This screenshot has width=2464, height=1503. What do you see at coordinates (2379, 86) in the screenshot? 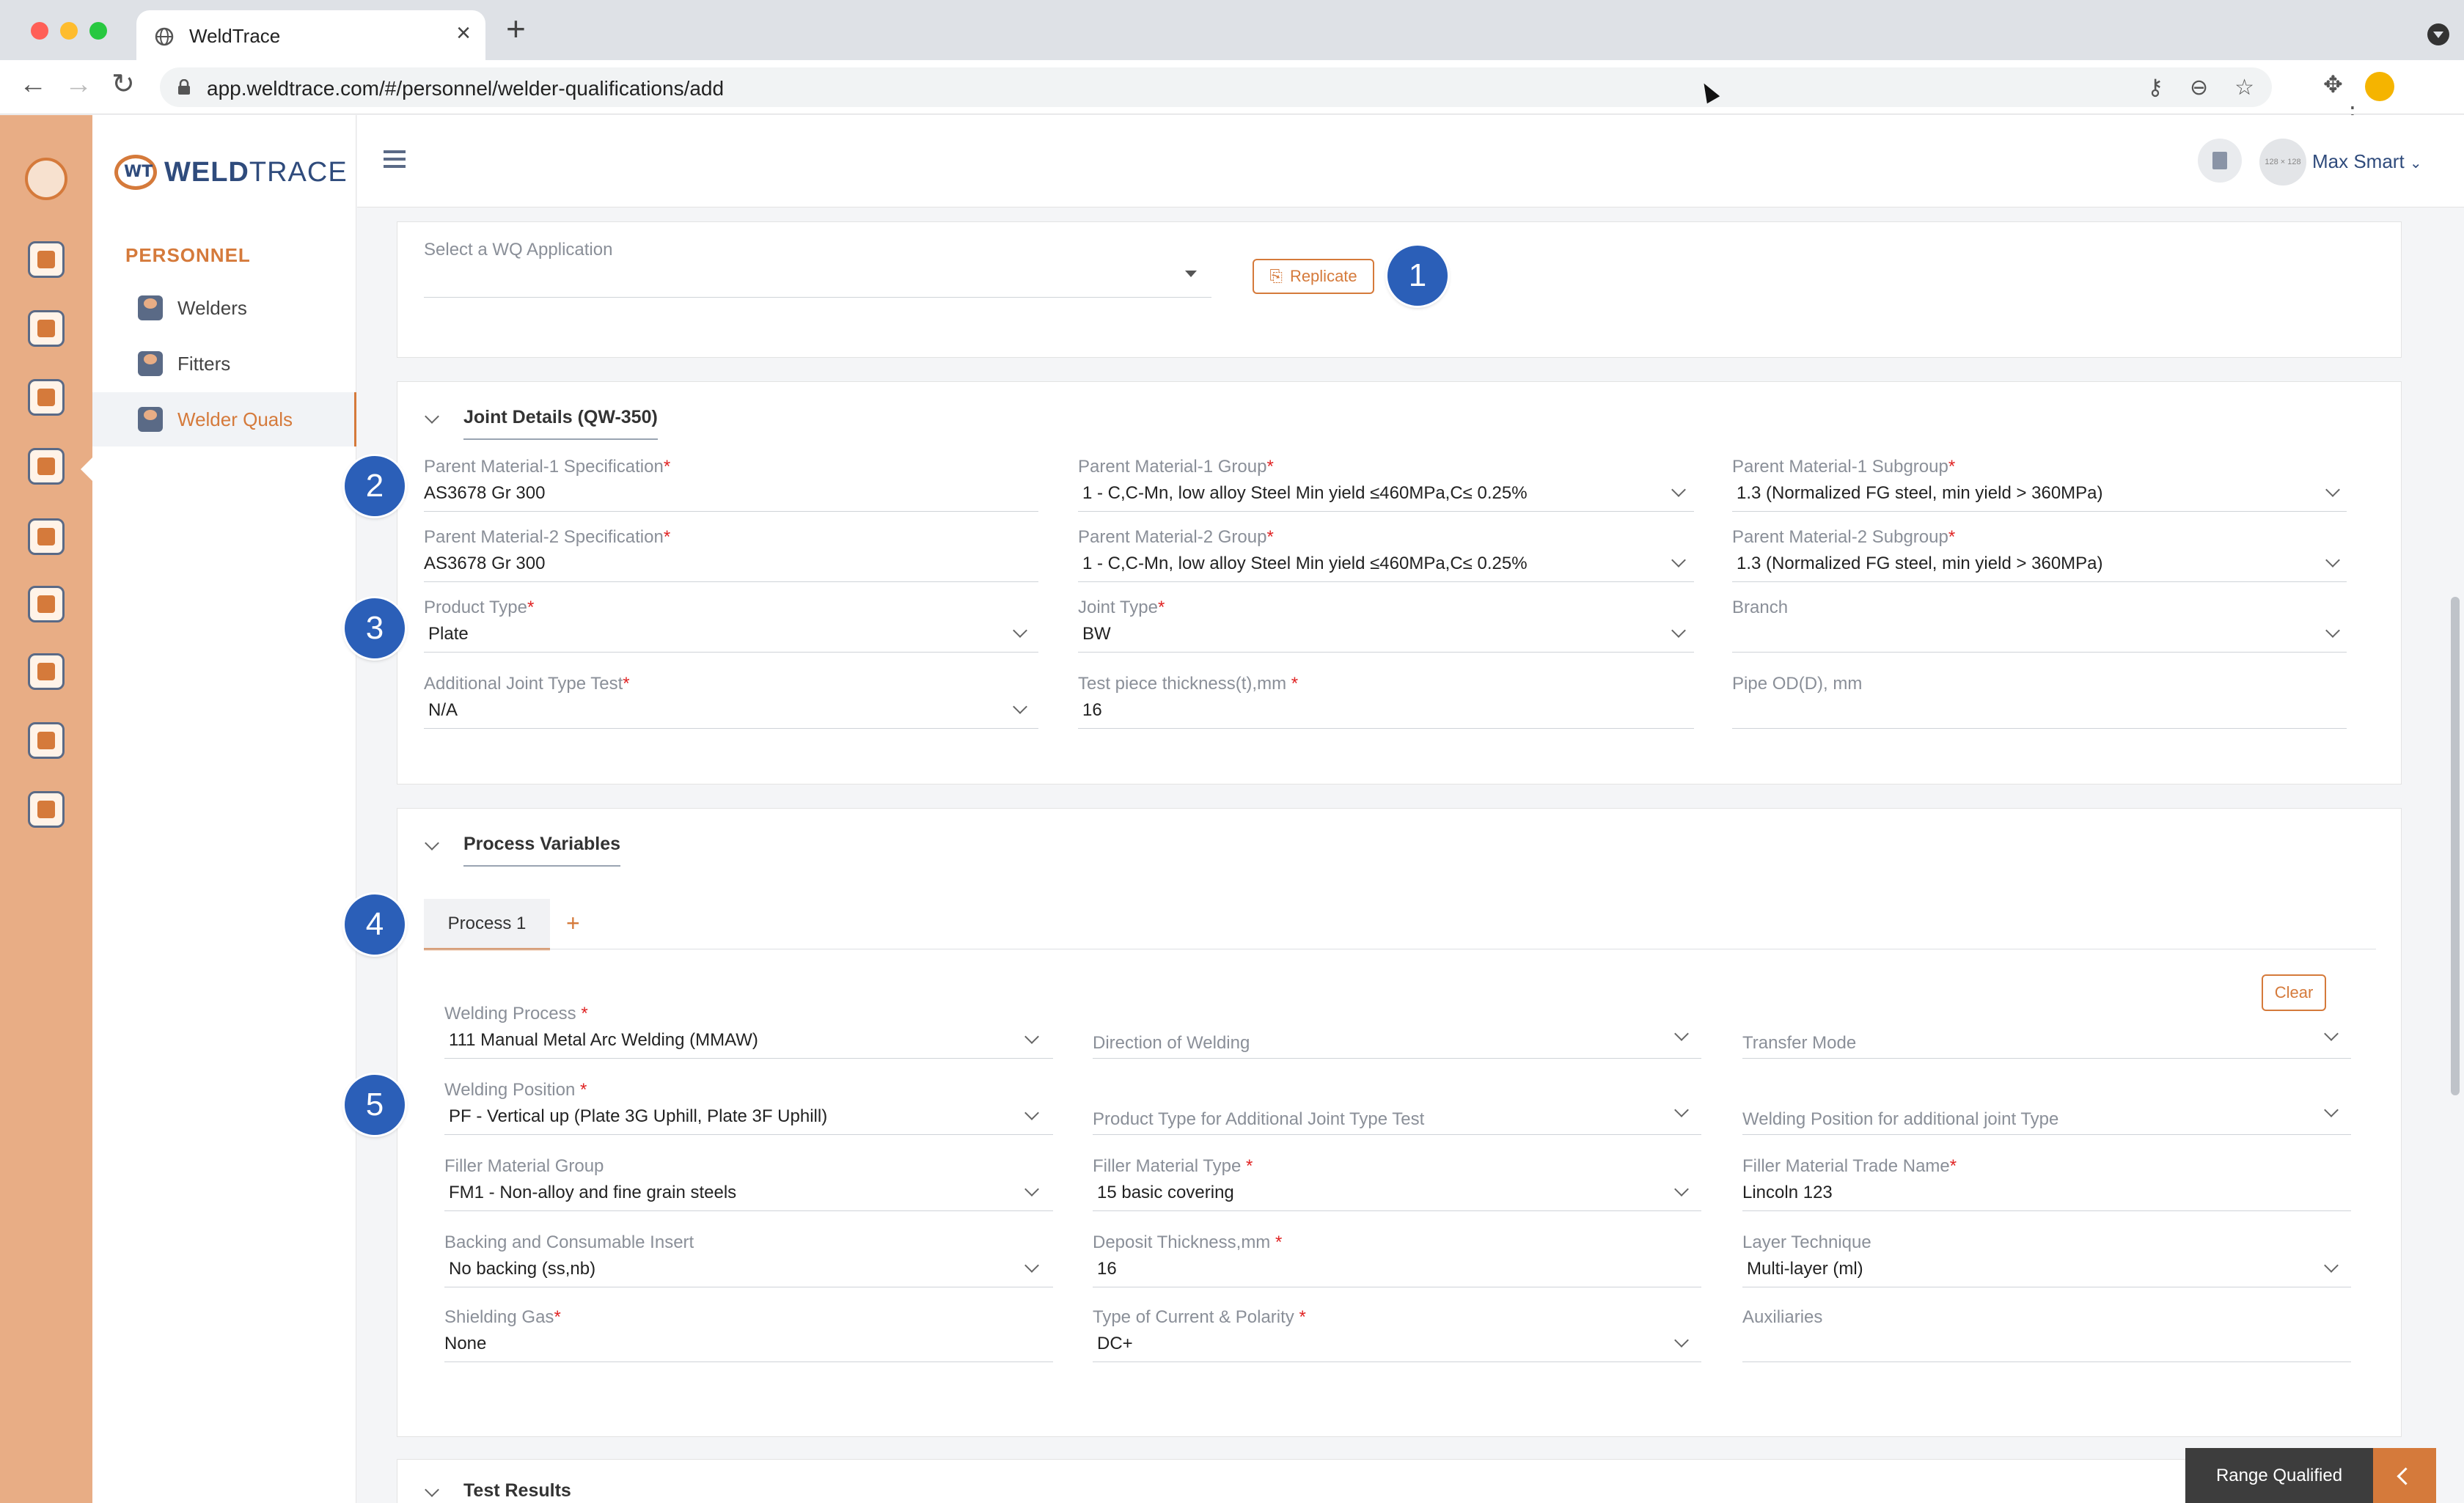
I see `profile-avatar` at bounding box center [2379, 86].